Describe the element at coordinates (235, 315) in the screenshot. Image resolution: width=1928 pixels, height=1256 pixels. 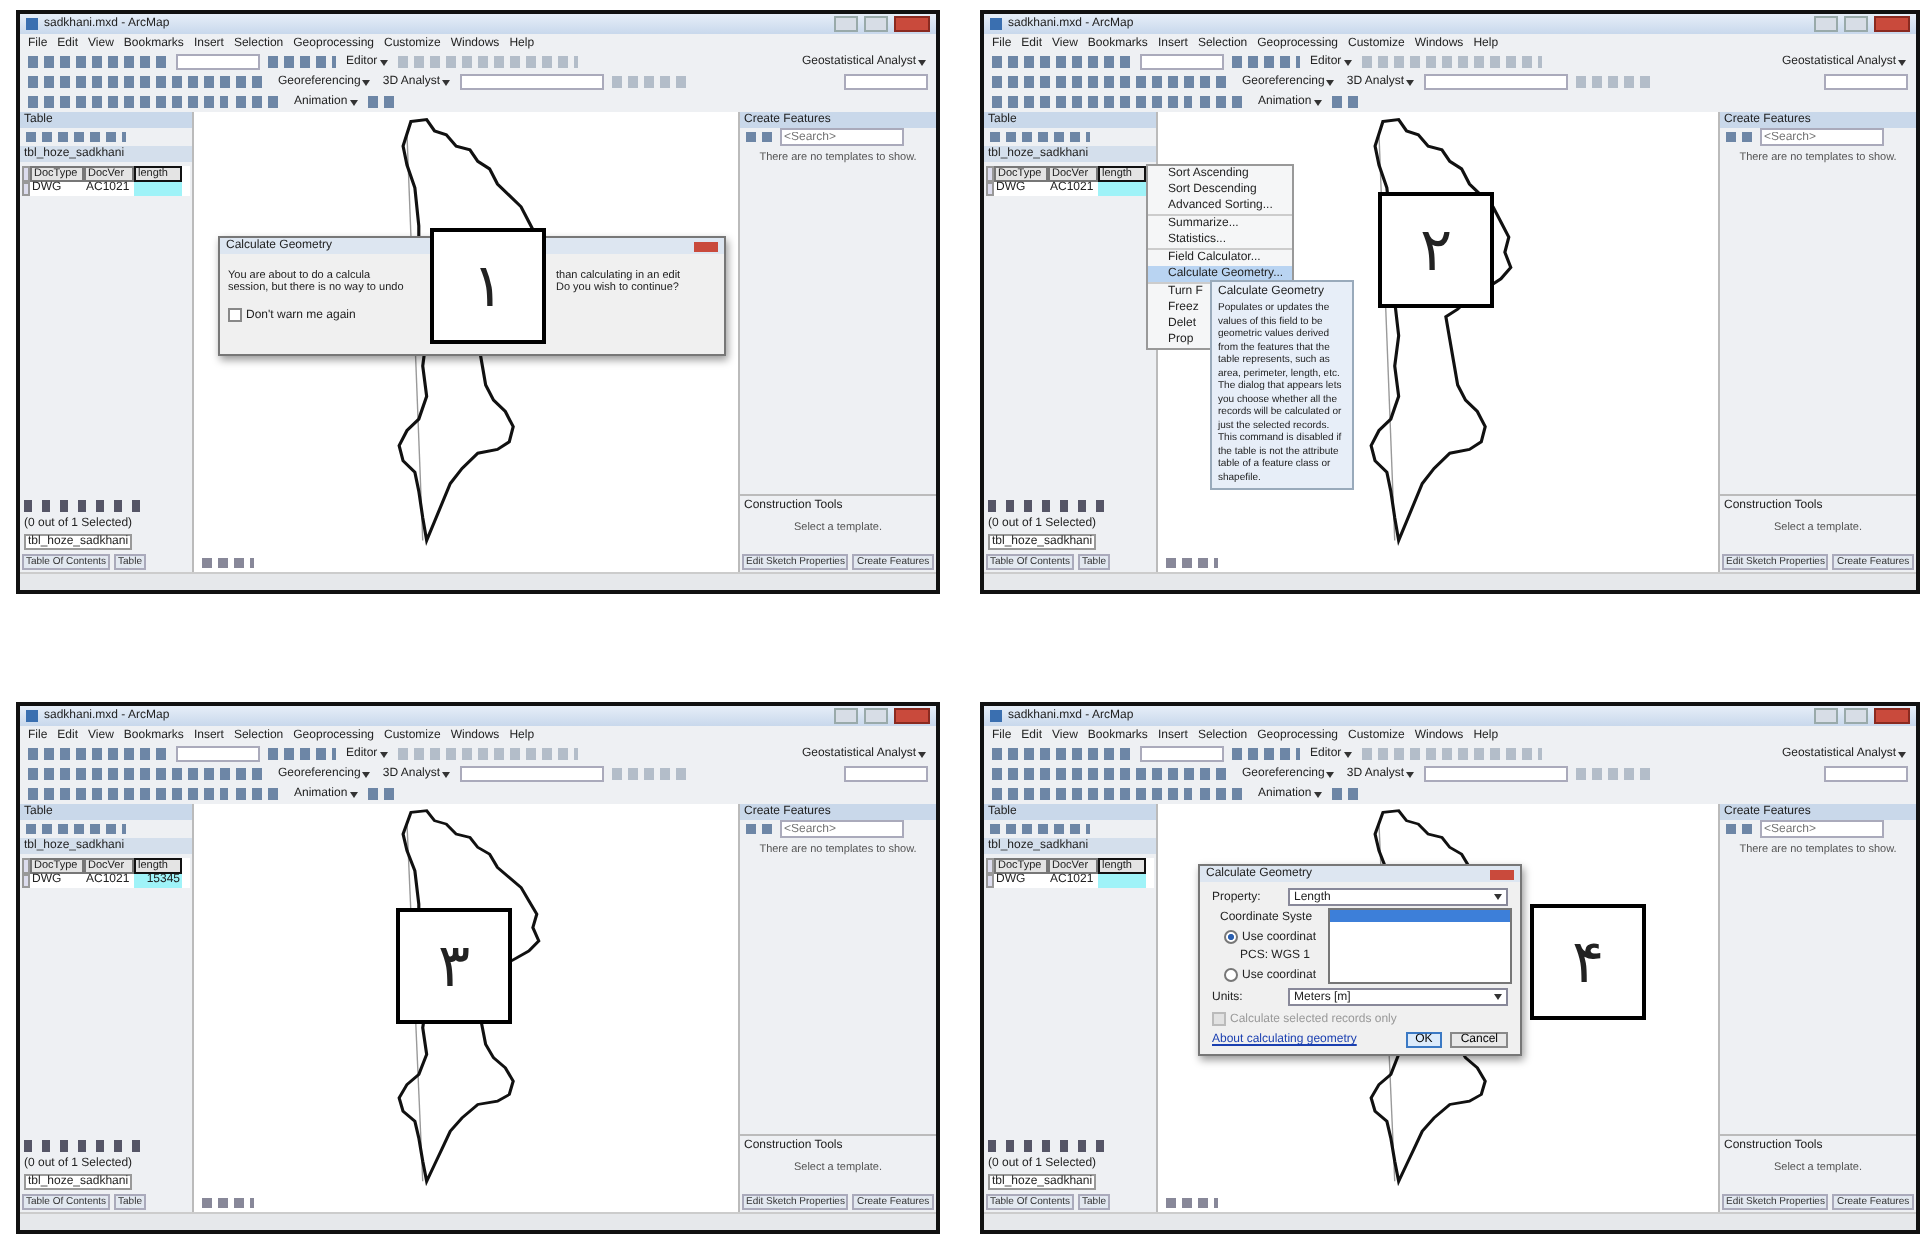
I see `checkbox` at that location.